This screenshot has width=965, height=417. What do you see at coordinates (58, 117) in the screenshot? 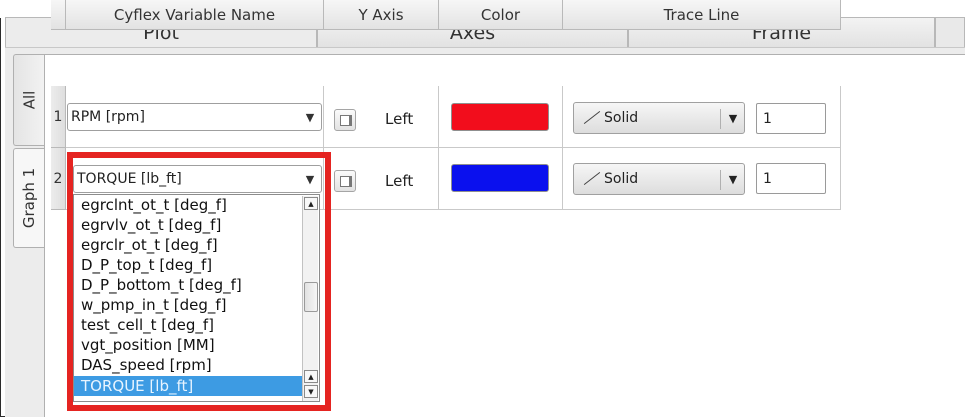
I see `row-number-1: 1` at bounding box center [58, 117].